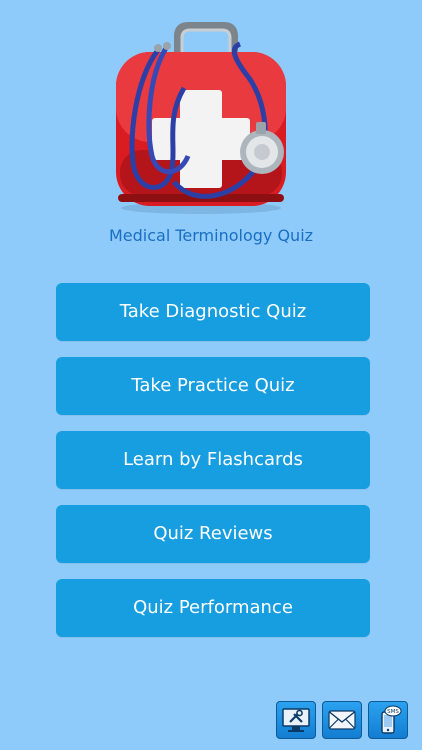  I want to click on email-icon, so click(342, 720).